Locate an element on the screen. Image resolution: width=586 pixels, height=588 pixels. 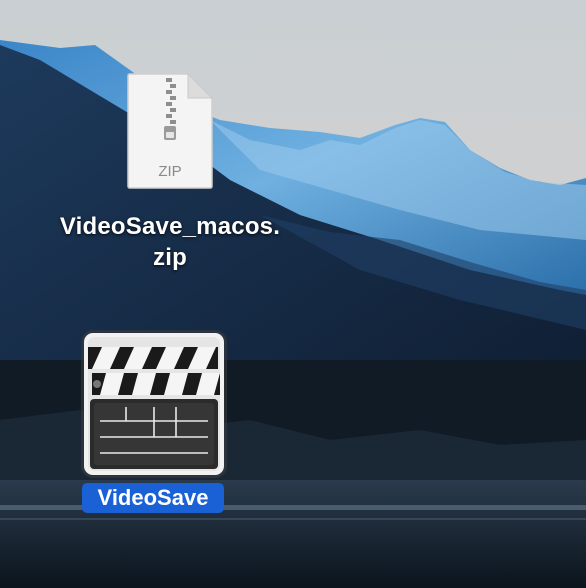
zip-file-icon: ZIP is located at coordinates (170, 131).